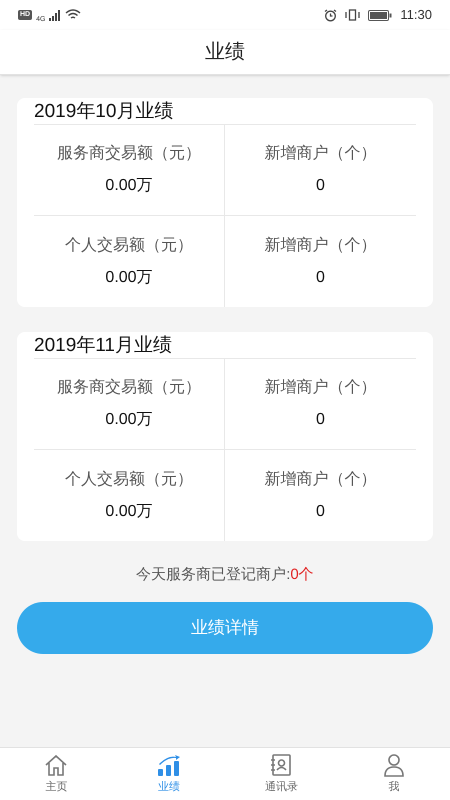 Image resolution: width=450 pixels, height=800 pixels. What do you see at coordinates (352, 15) in the screenshot?
I see `vibrate-icon` at bounding box center [352, 15].